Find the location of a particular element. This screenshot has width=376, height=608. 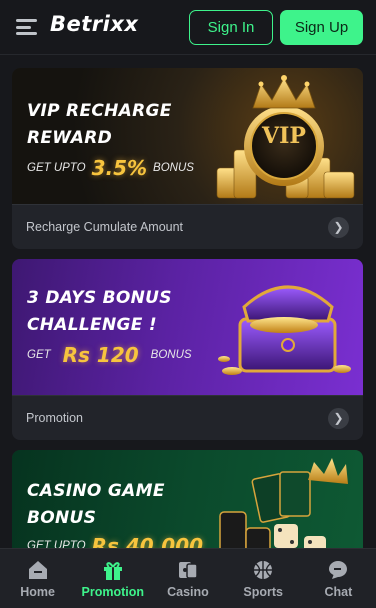

promo-footer-label: Promotion is located at coordinates (54, 418).